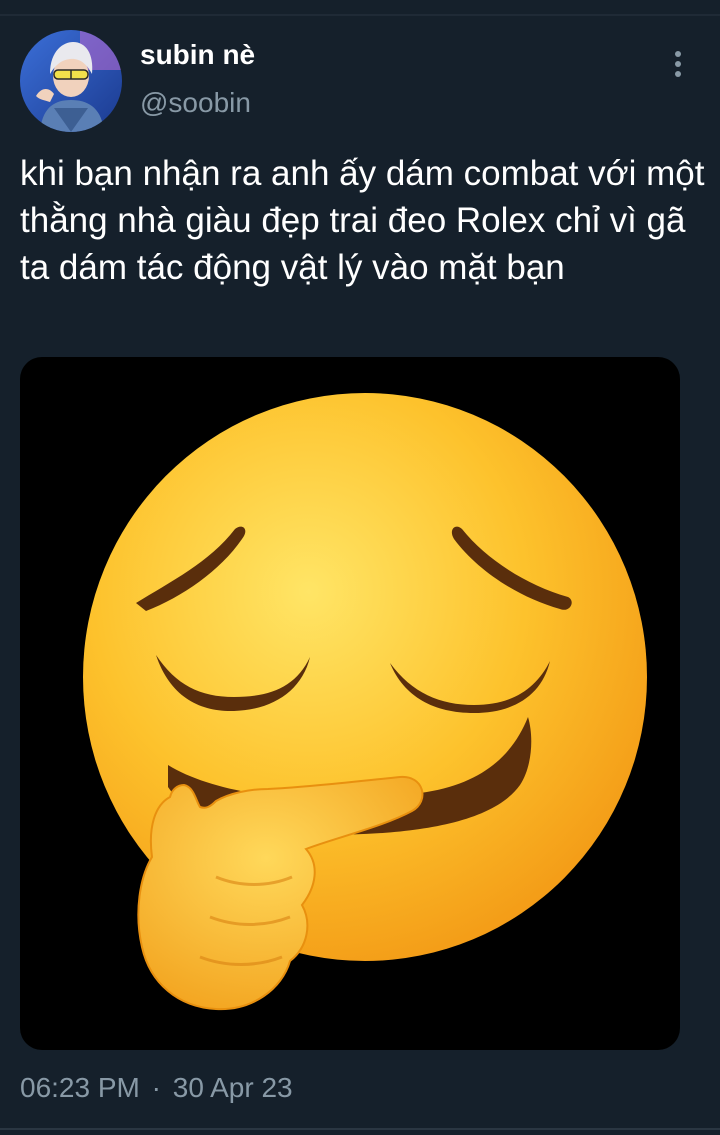 Image resolution: width=720 pixels, height=1135 pixels. What do you see at coordinates (360, 15) in the screenshot?
I see `top-divider` at bounding box center [360, 15].